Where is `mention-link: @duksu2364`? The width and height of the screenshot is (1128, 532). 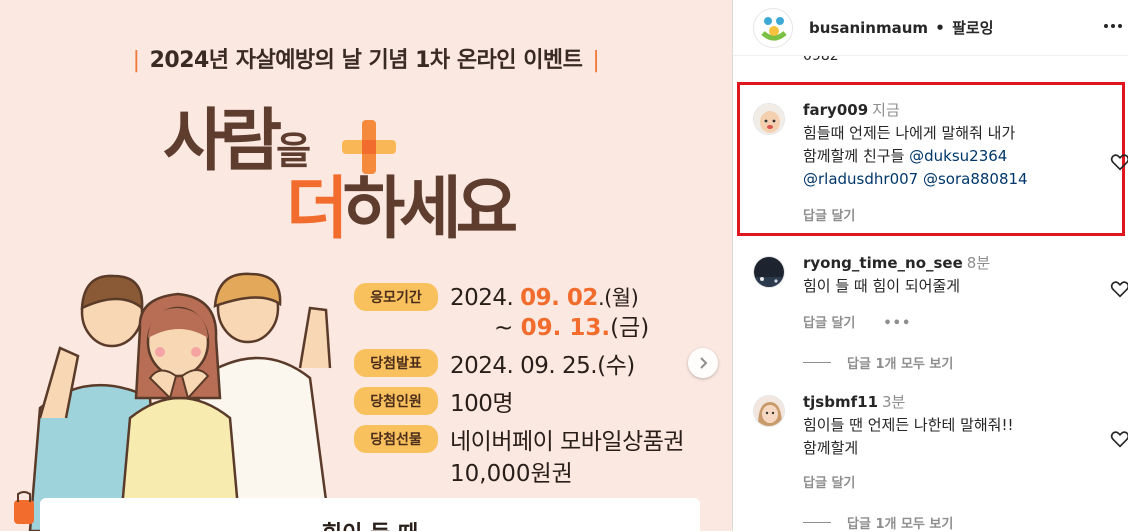 mention-link: @duksu2364 is located at coordinates (958, 156).